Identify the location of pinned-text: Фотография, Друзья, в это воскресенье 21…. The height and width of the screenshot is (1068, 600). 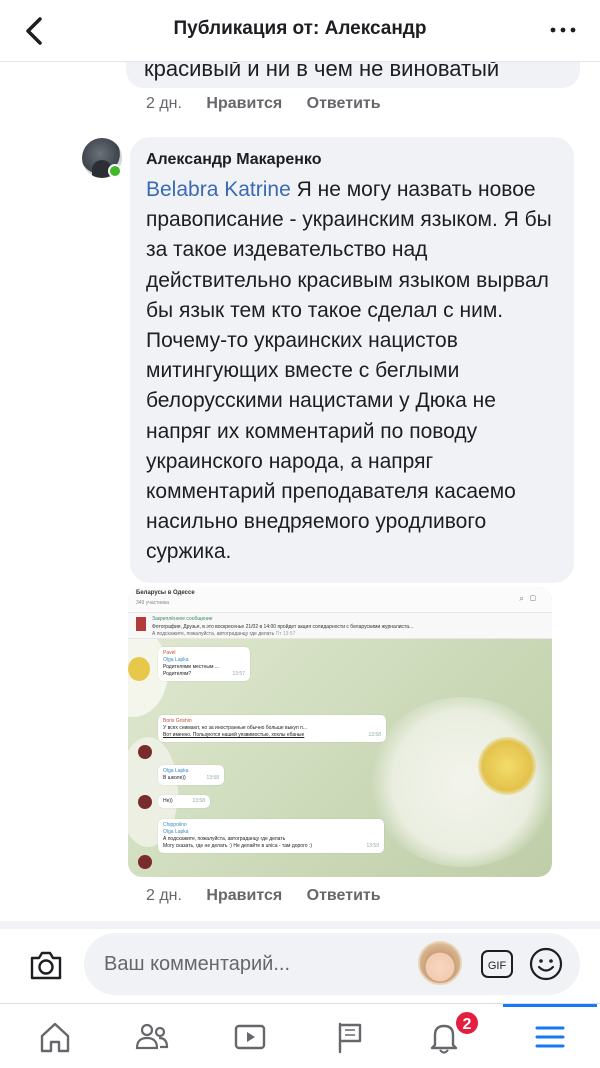
(283, 627).